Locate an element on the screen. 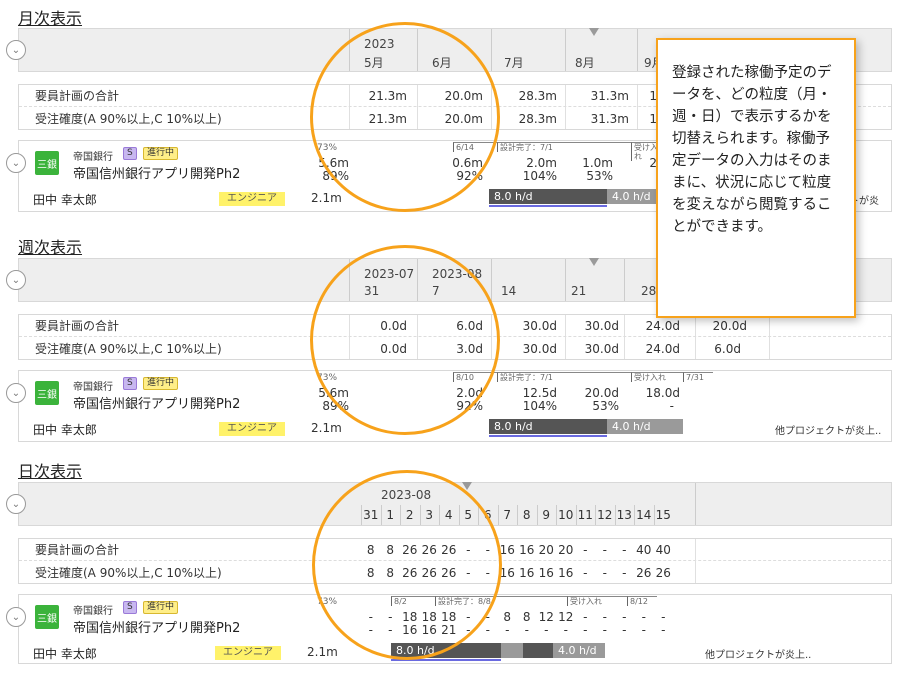  actual-underline is located at coordinates (548, 206).